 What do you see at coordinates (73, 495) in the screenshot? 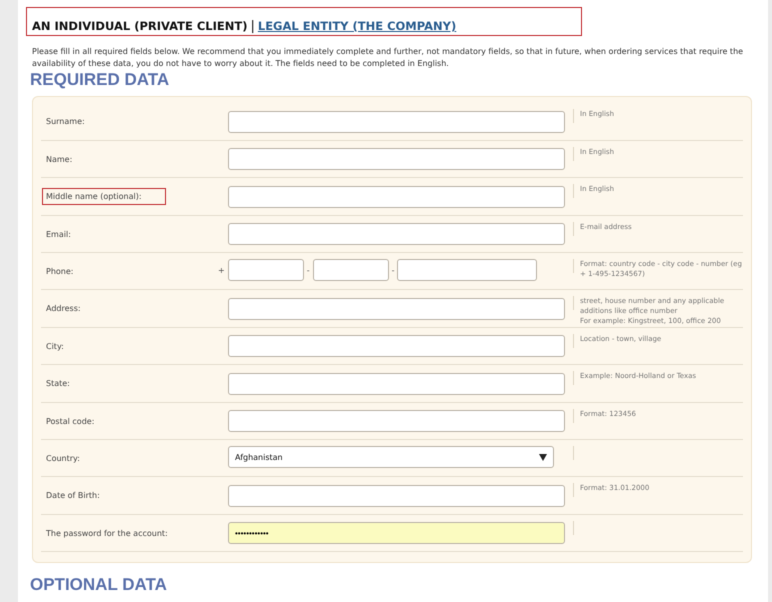
I see `field-label: Date of Birth:` at bounding box center [73, 495].